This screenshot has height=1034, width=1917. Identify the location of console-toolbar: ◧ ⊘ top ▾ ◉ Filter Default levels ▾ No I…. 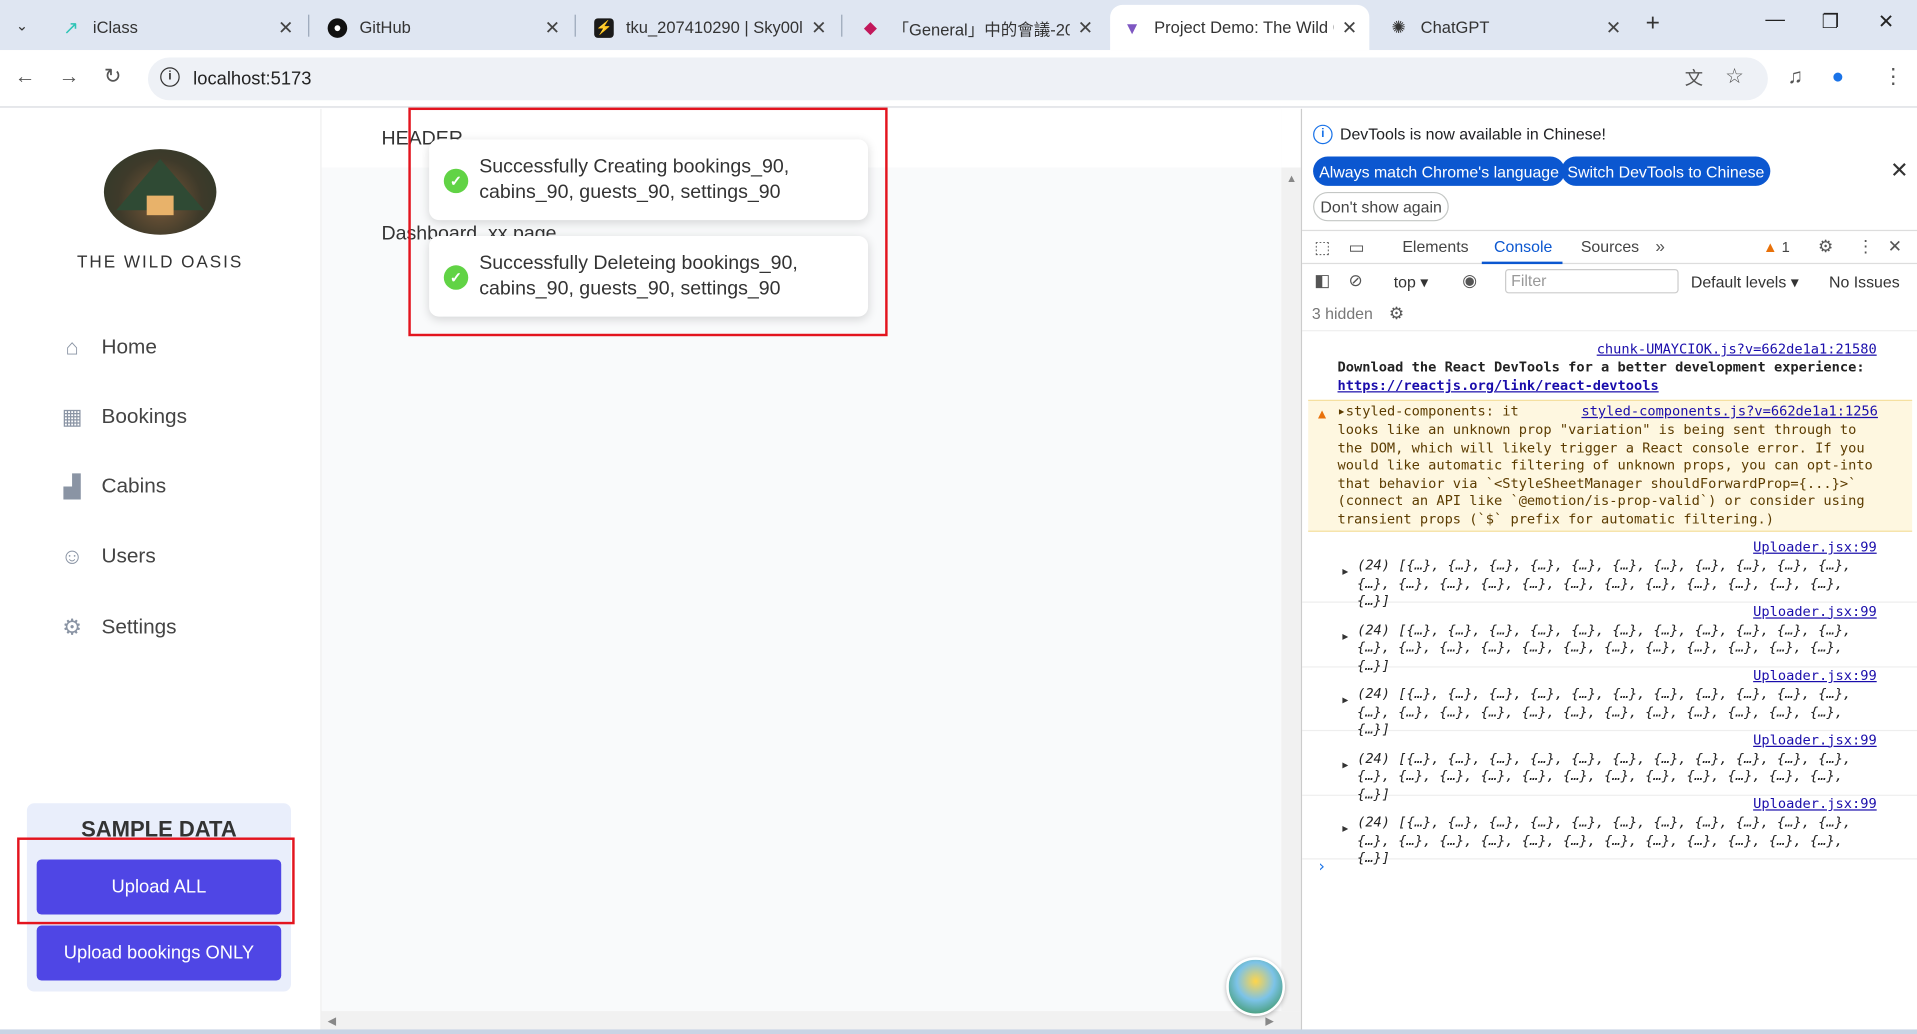
(1609, 281).